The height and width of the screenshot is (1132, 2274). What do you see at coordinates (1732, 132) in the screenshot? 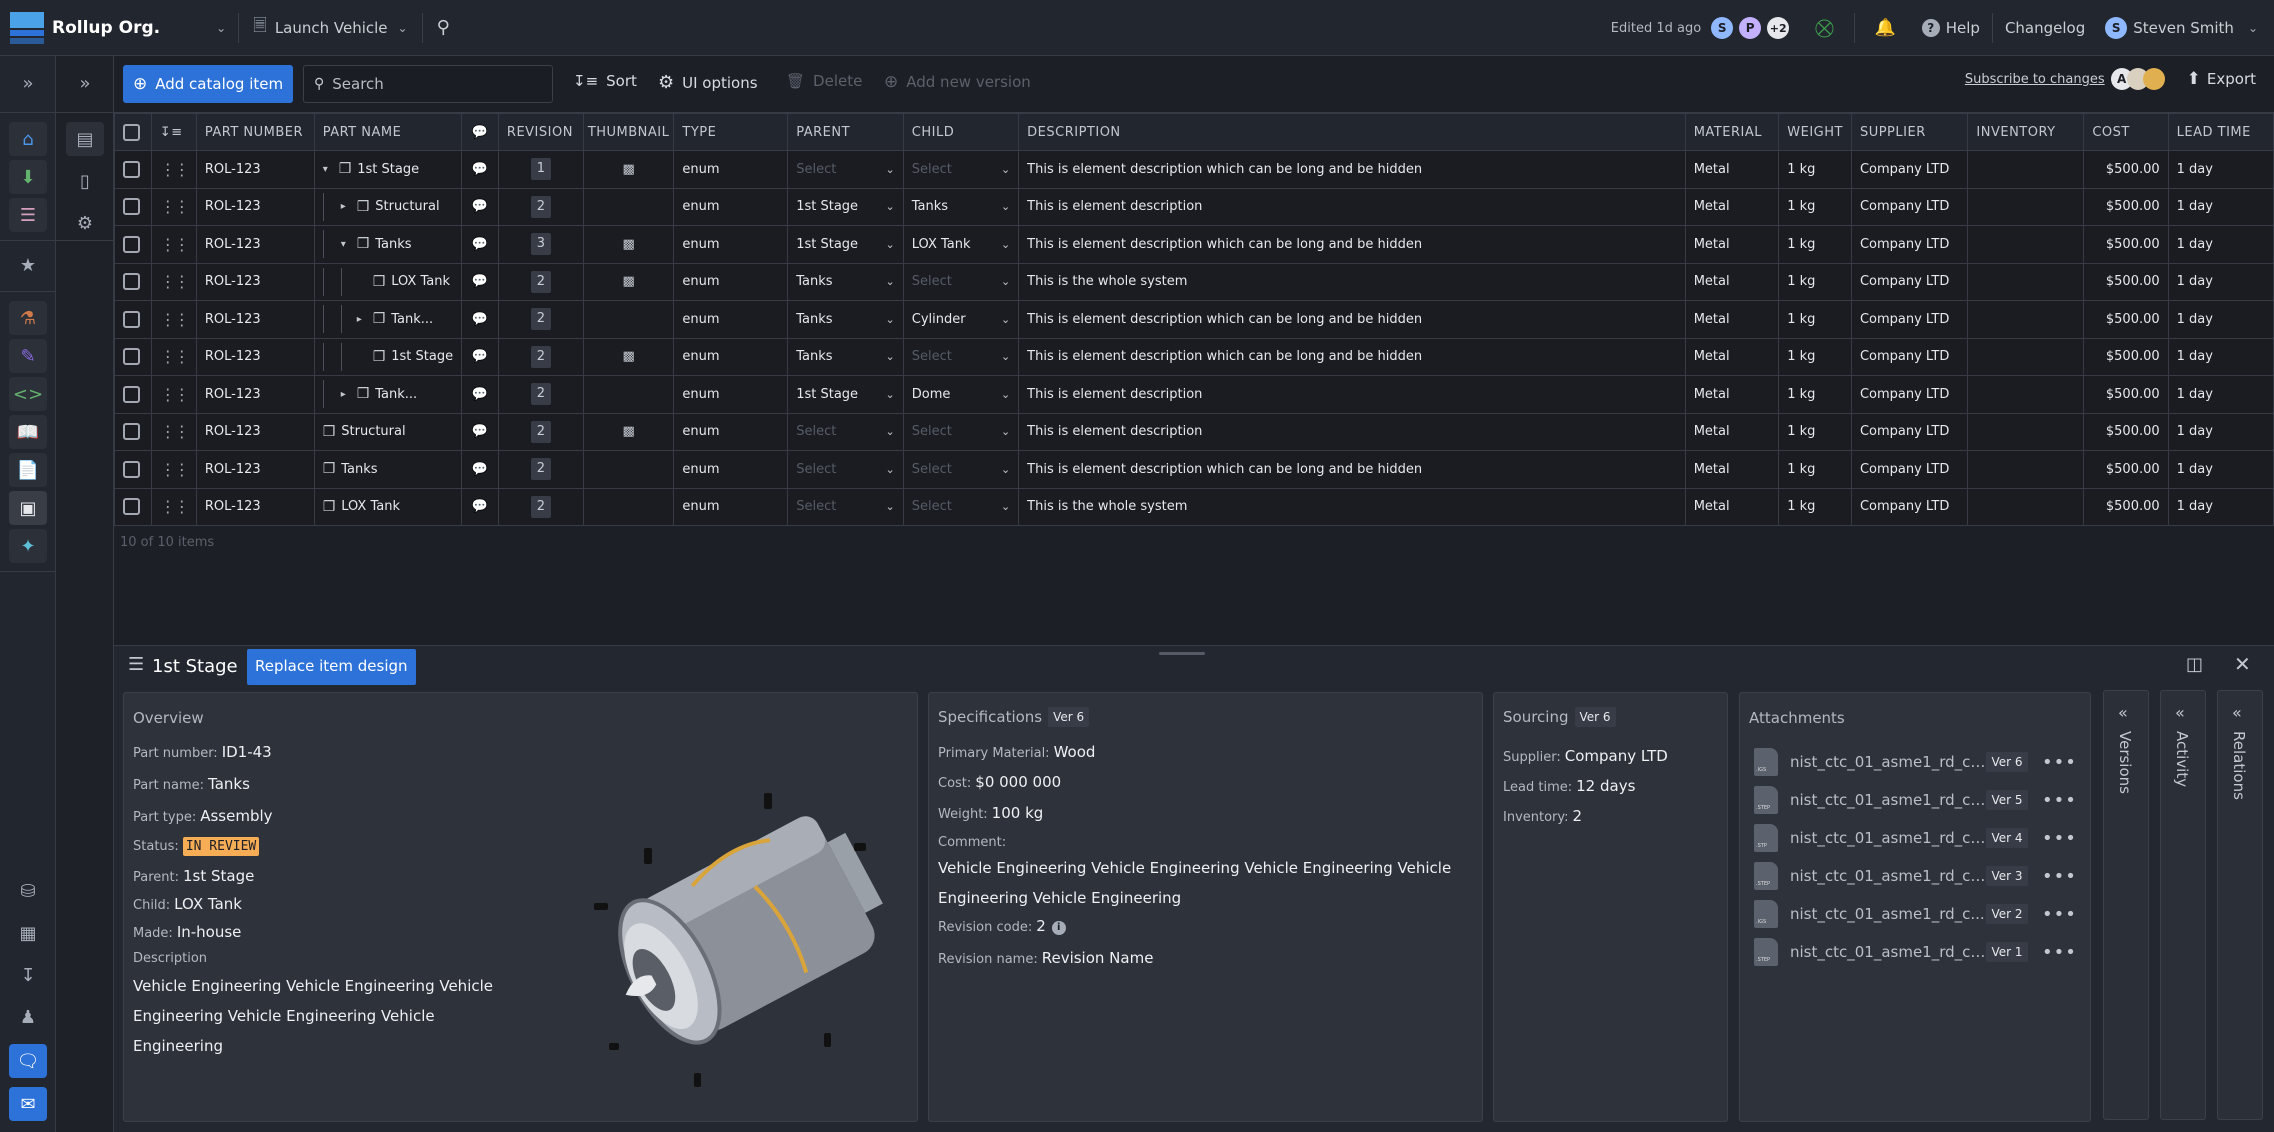
I see `column-header: MATERIAL` at bounding box center [1732, 132].